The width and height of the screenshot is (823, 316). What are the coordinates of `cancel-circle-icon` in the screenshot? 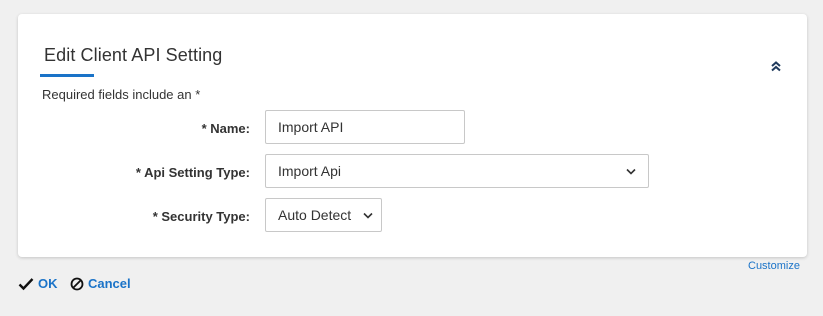 It's located at (77, 283).